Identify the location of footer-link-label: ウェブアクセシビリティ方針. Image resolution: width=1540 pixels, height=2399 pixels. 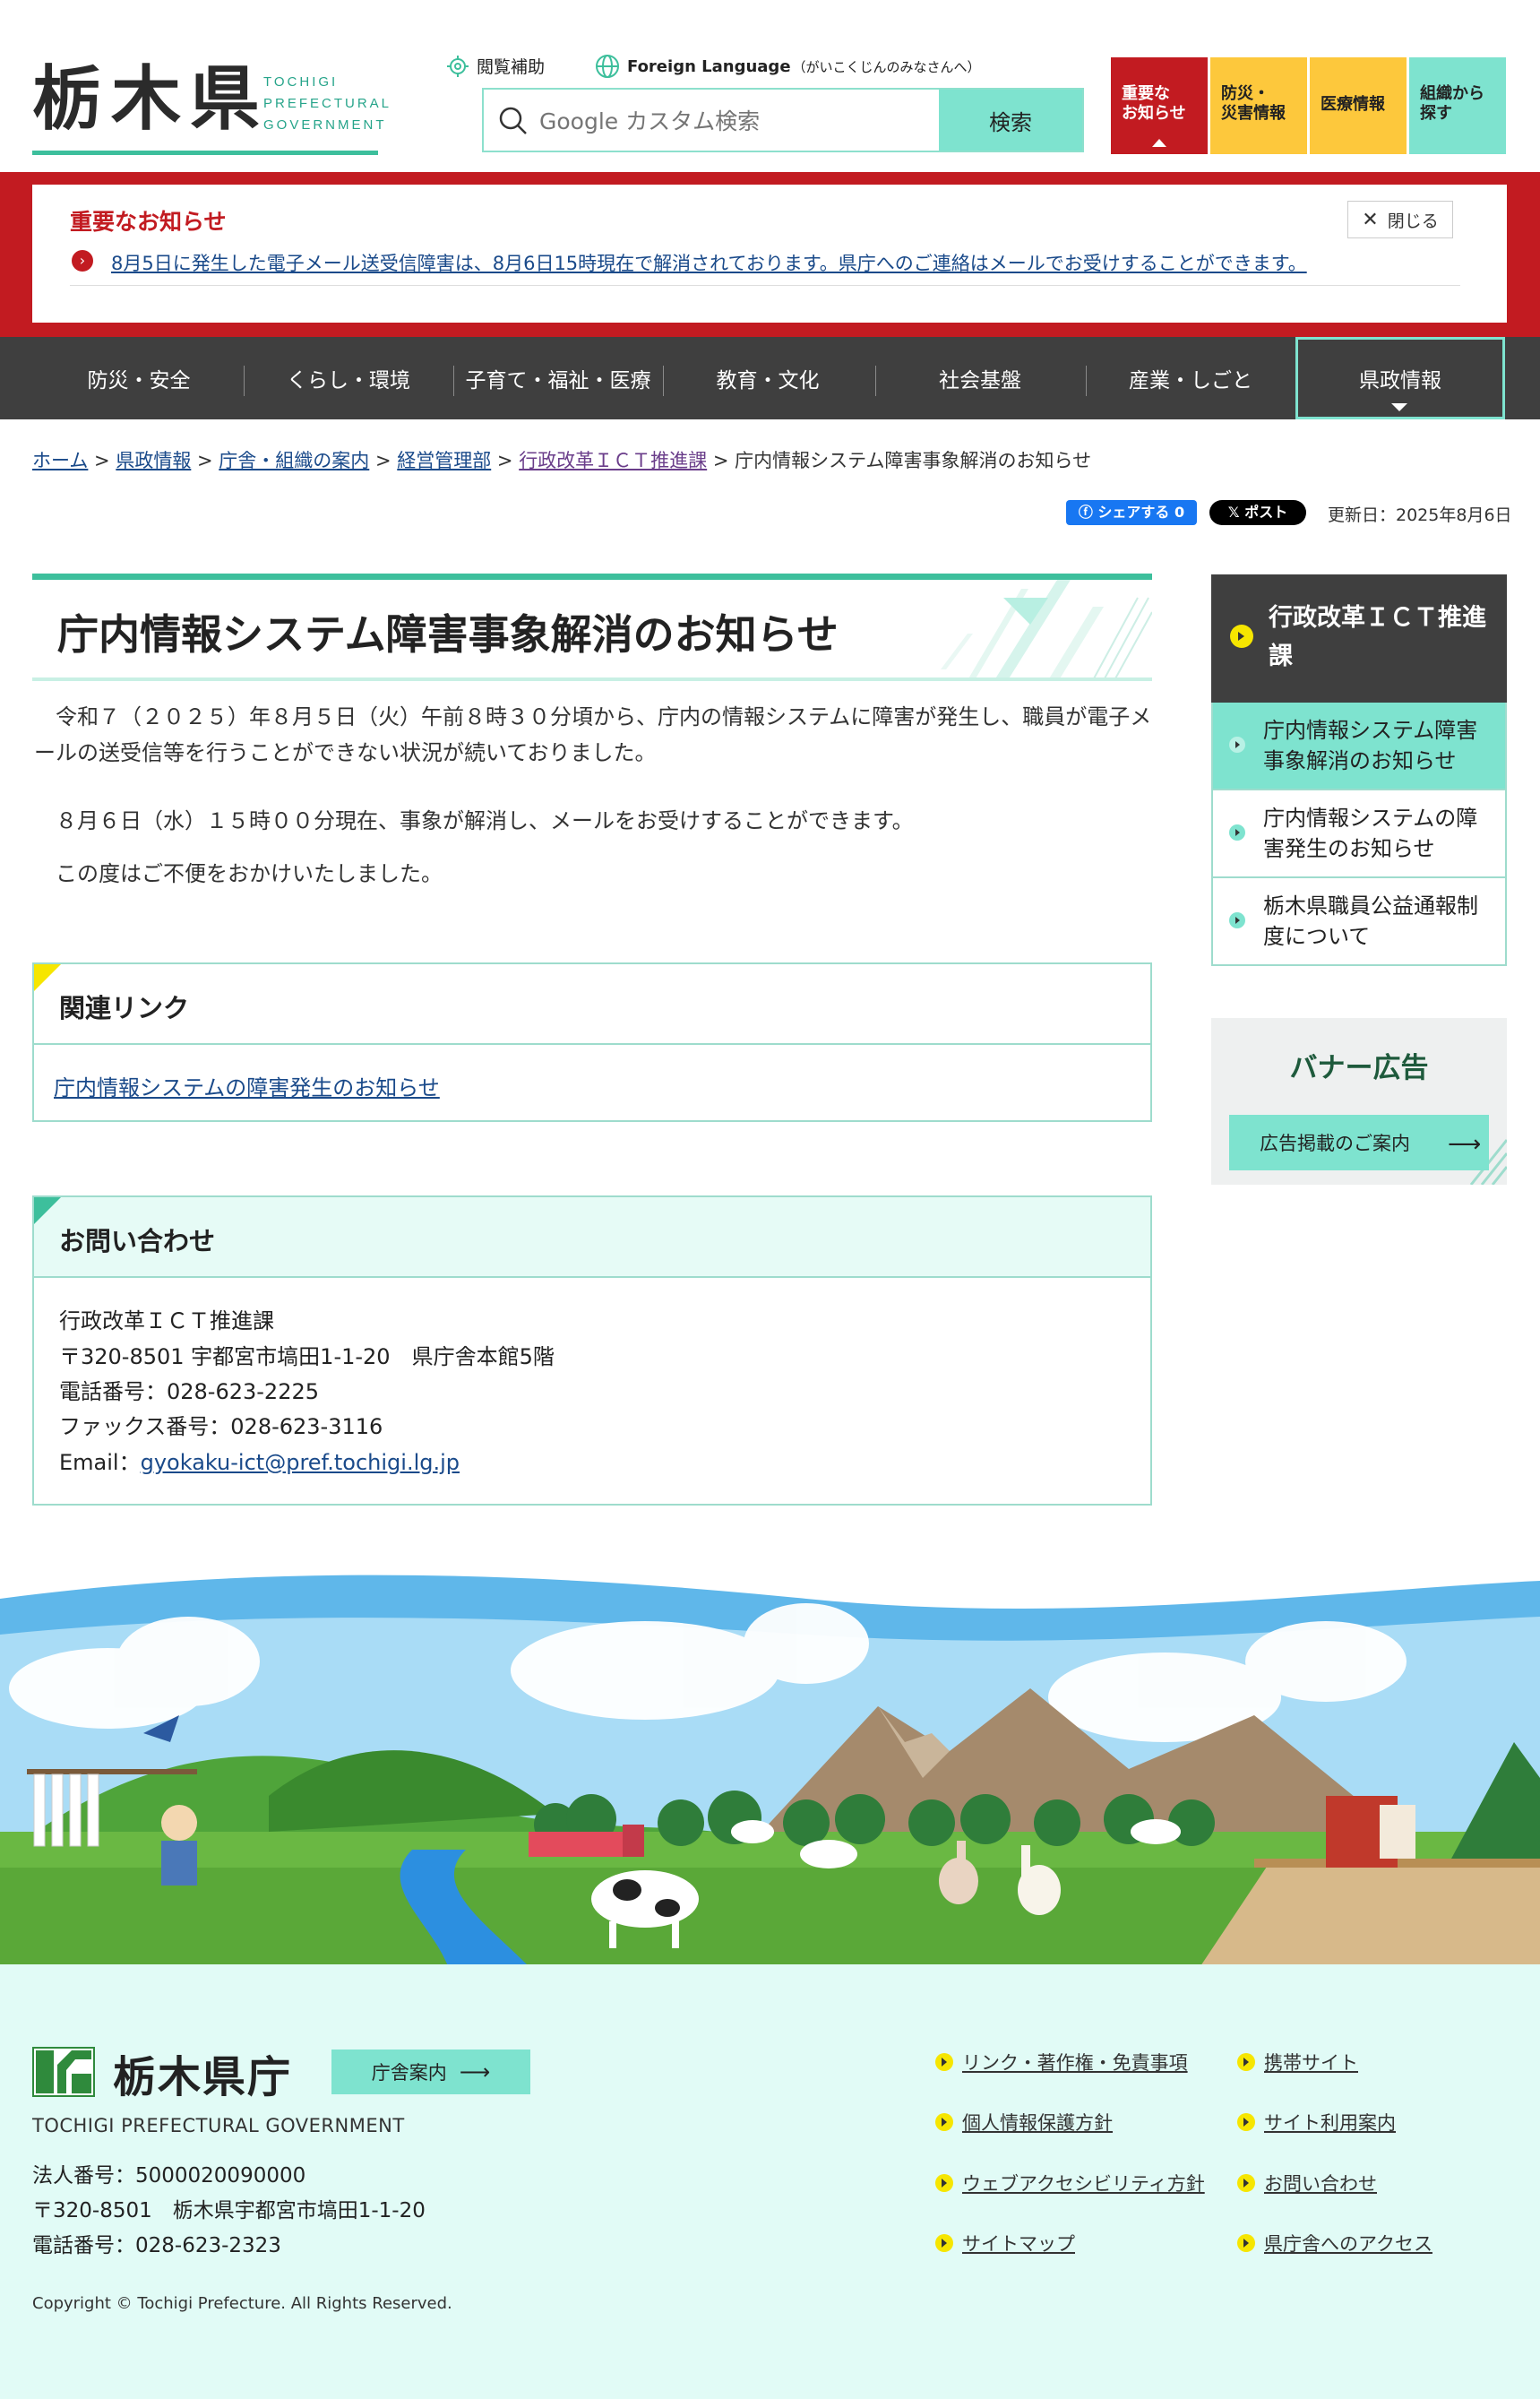
(1083, 2184).